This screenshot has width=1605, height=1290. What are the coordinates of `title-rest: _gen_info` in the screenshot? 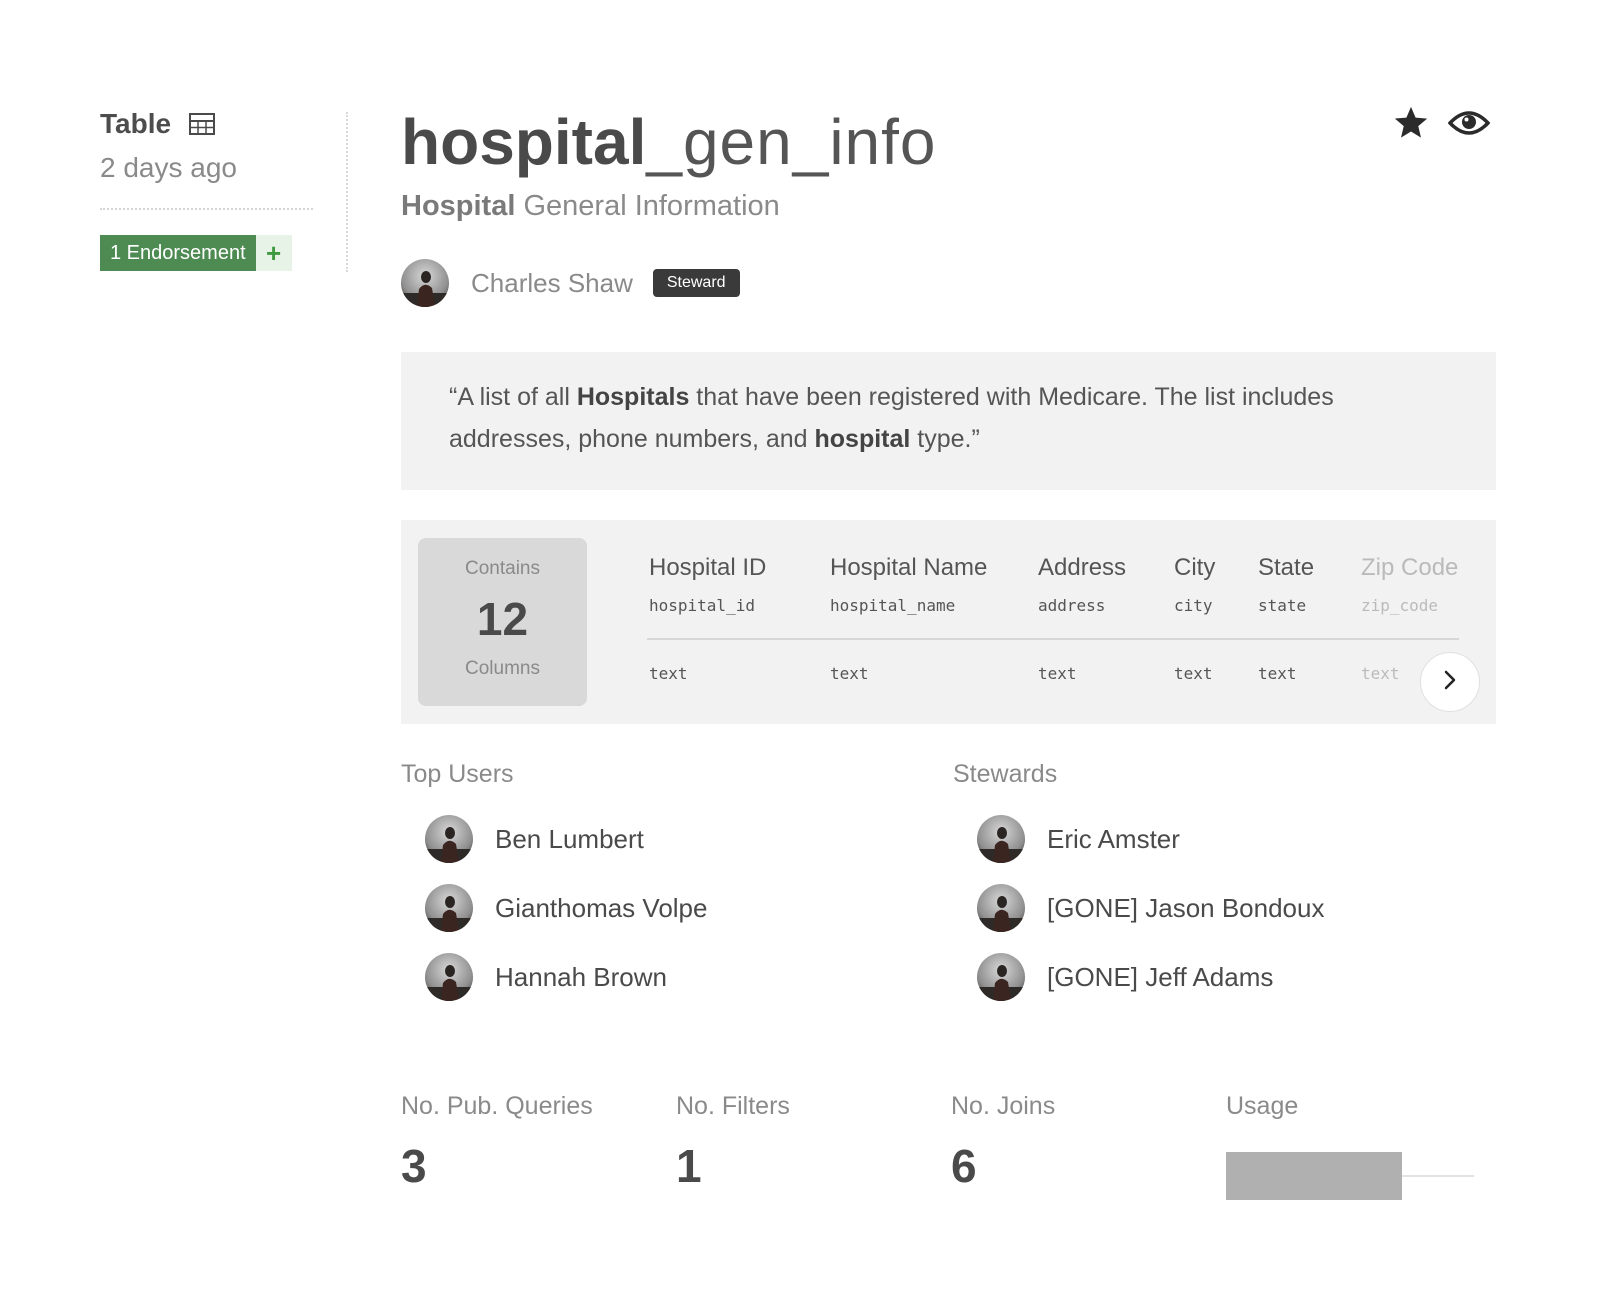 It's located at (791, 142).